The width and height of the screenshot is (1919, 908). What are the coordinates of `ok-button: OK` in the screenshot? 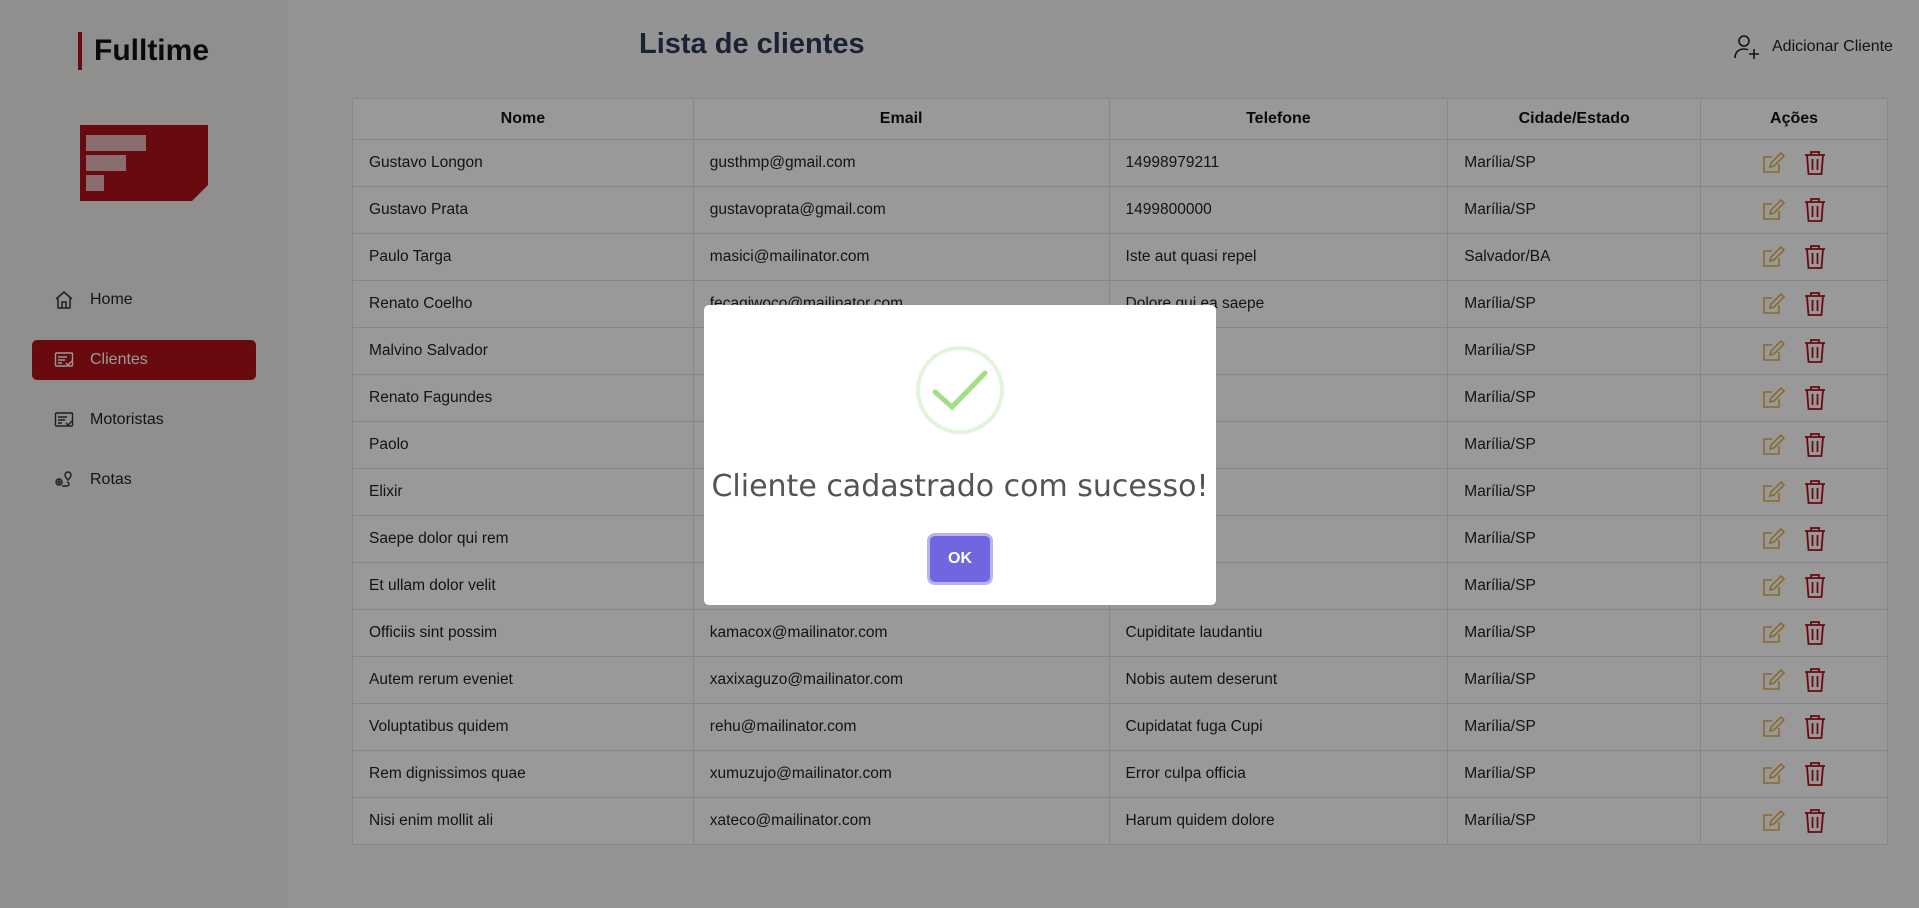 It's located at (960, 559).